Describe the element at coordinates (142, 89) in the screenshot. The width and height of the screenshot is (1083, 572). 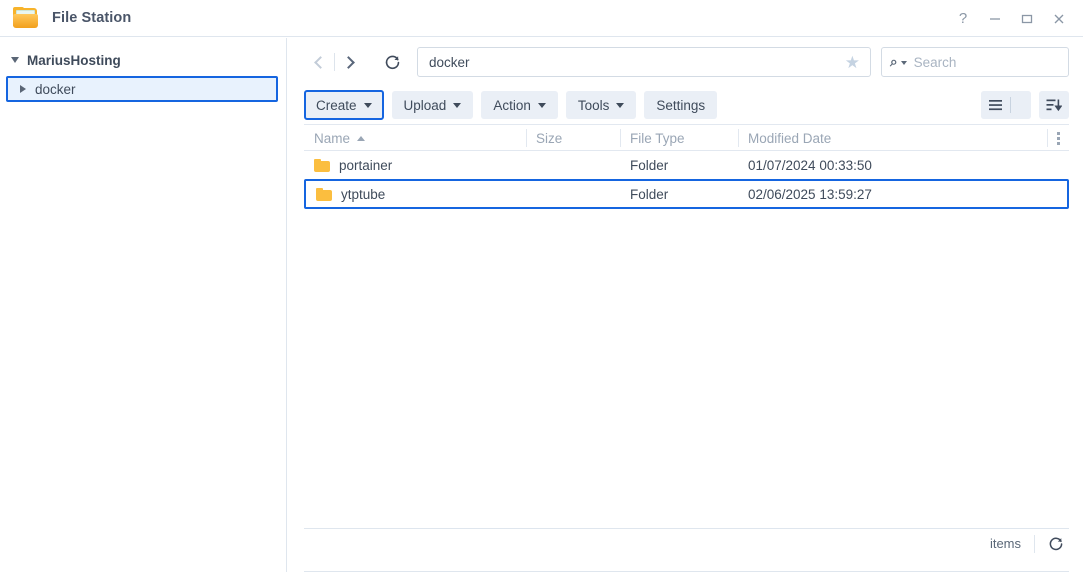
I see `sidebar-item-docker: docker` at that location.